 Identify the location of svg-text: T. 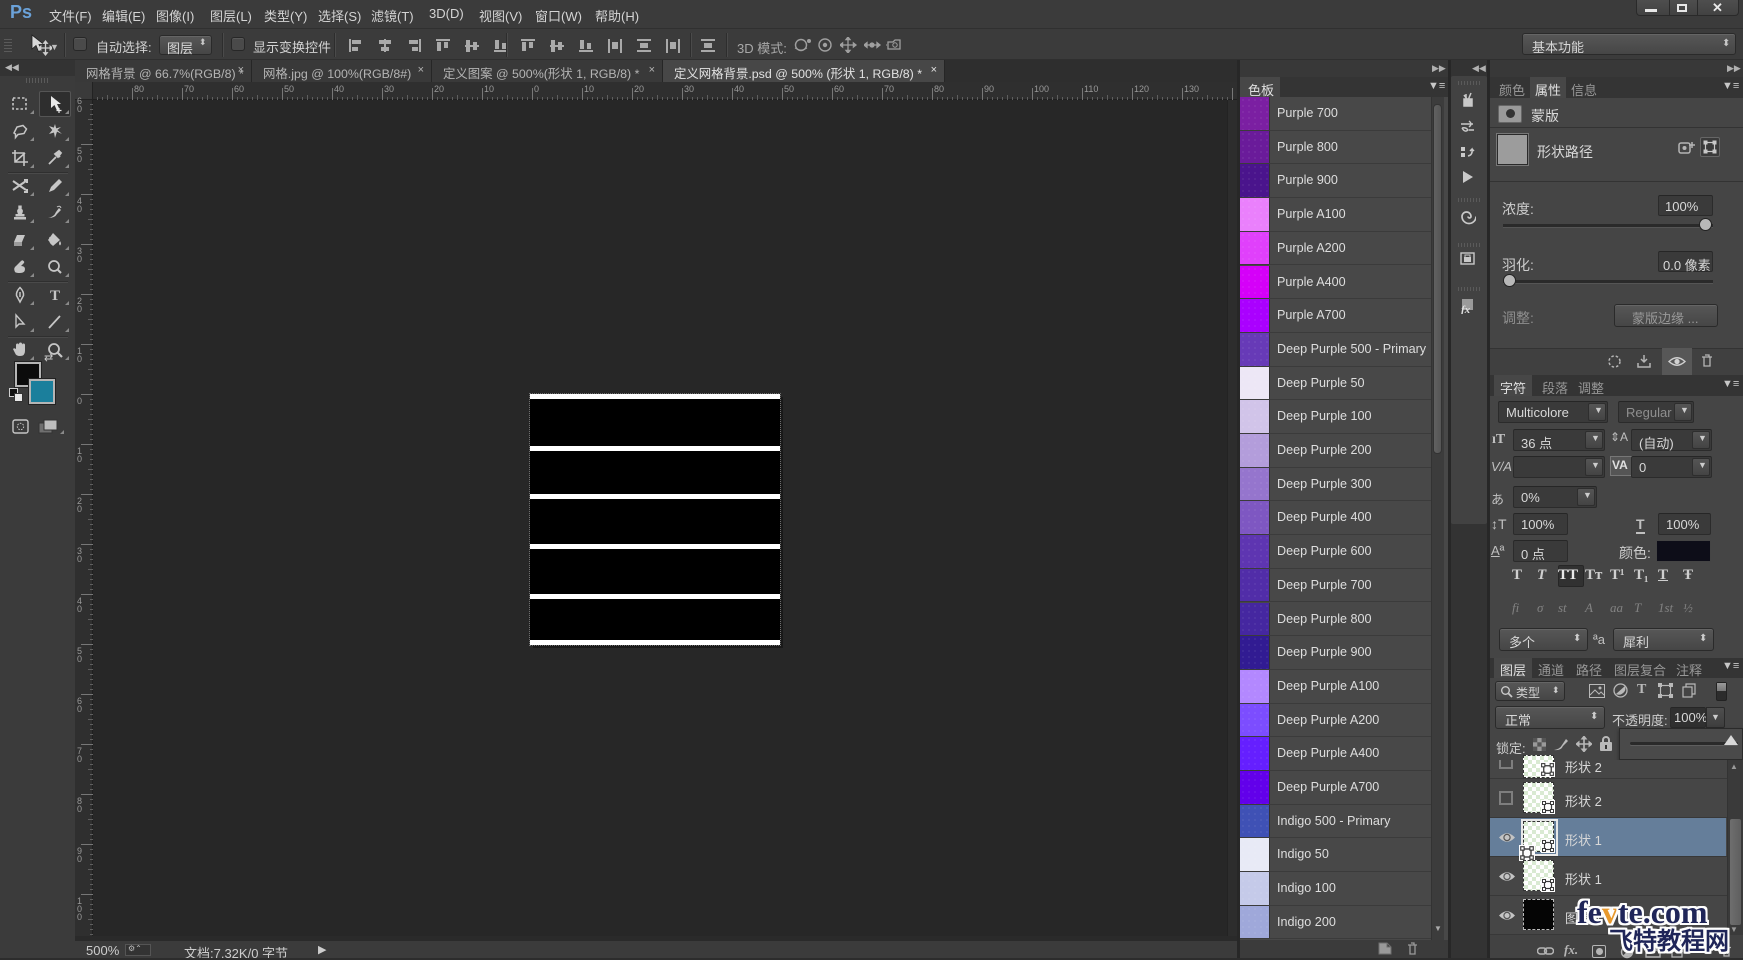
(55, 296).